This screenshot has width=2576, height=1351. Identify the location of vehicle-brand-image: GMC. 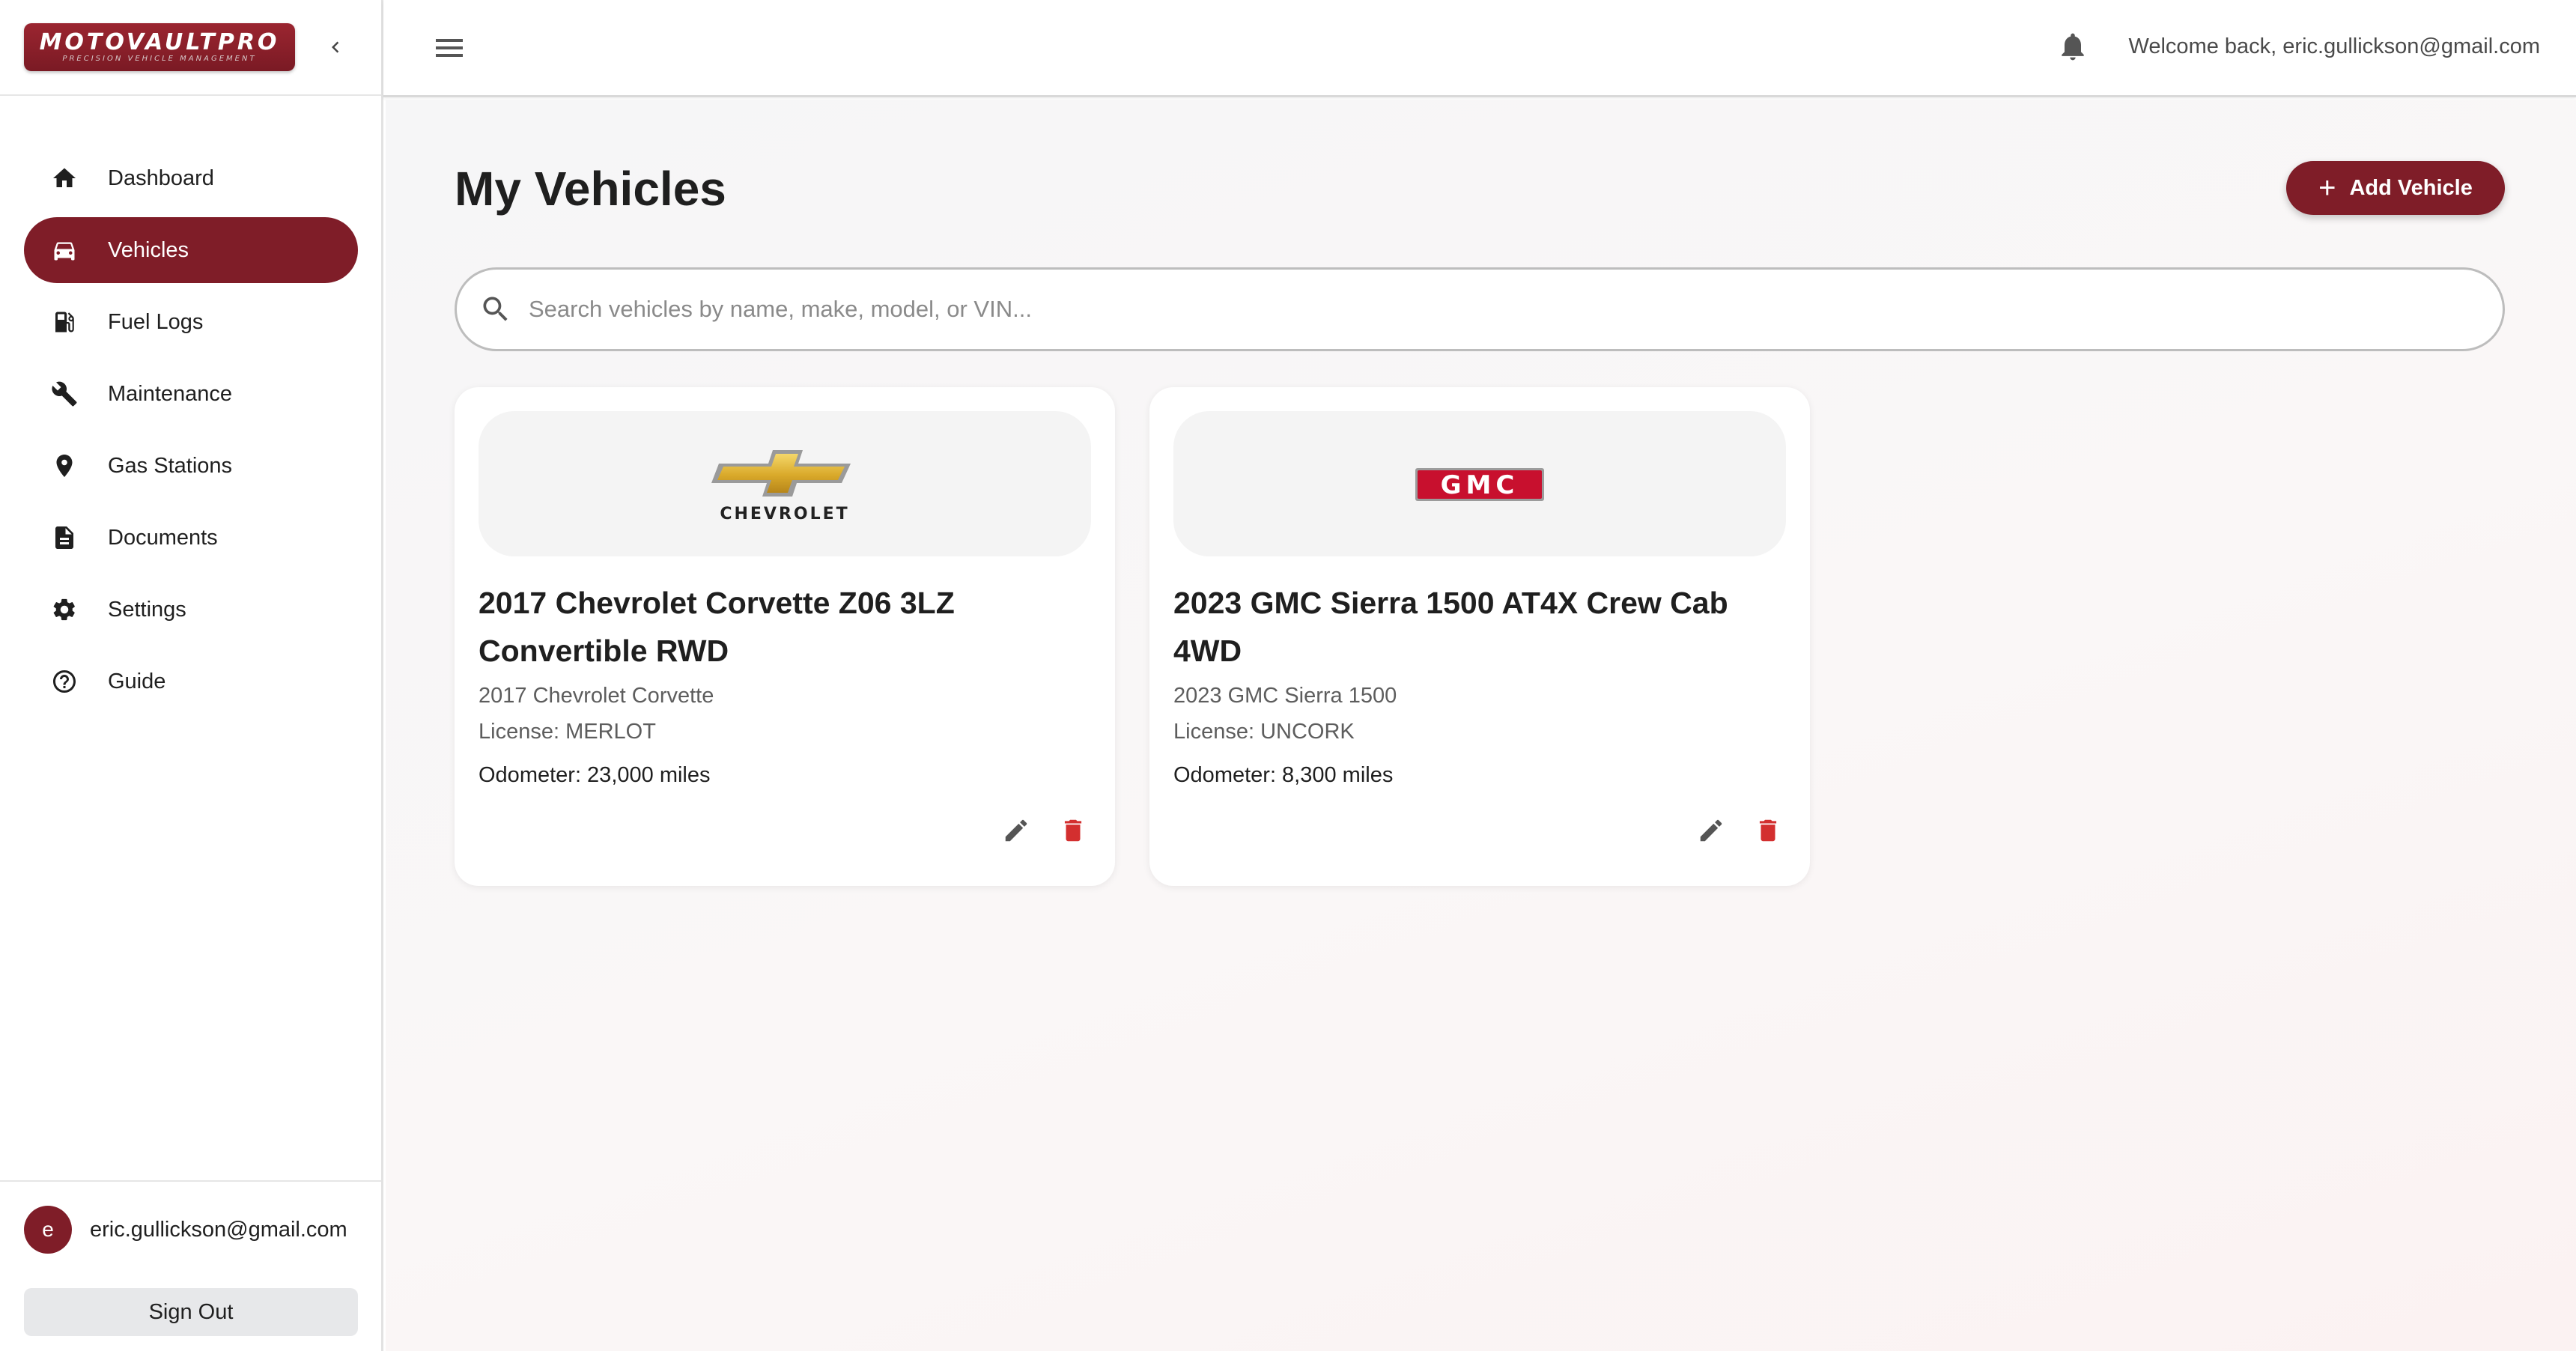
(1479, 483).